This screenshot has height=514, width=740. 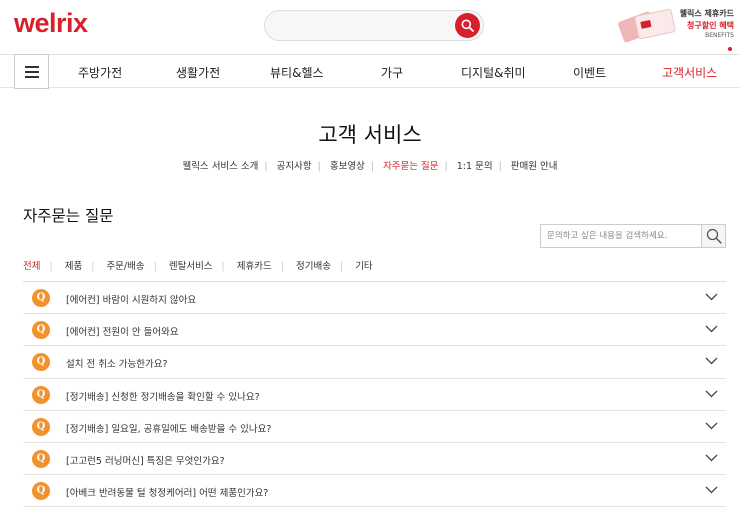 What do you see at coordinates (493, 72) in the screenshot?
I see `nav-item-digital-hobby: 디지털&취미` at bounding box center [493, 72].